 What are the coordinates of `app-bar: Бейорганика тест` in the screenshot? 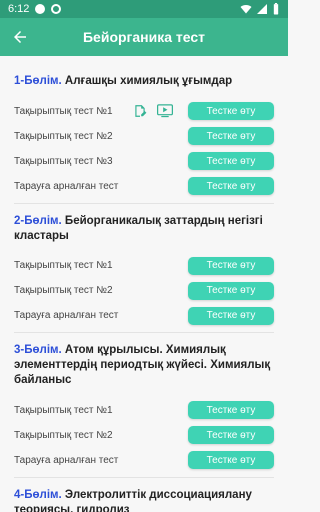 It's located at (144, 37).